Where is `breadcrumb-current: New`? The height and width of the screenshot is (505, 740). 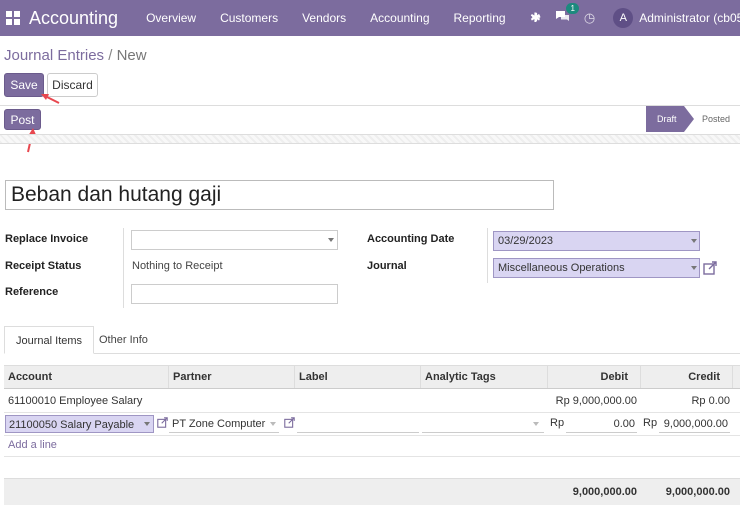 breadcrumb-current: New is located at coordinates (131, 55).